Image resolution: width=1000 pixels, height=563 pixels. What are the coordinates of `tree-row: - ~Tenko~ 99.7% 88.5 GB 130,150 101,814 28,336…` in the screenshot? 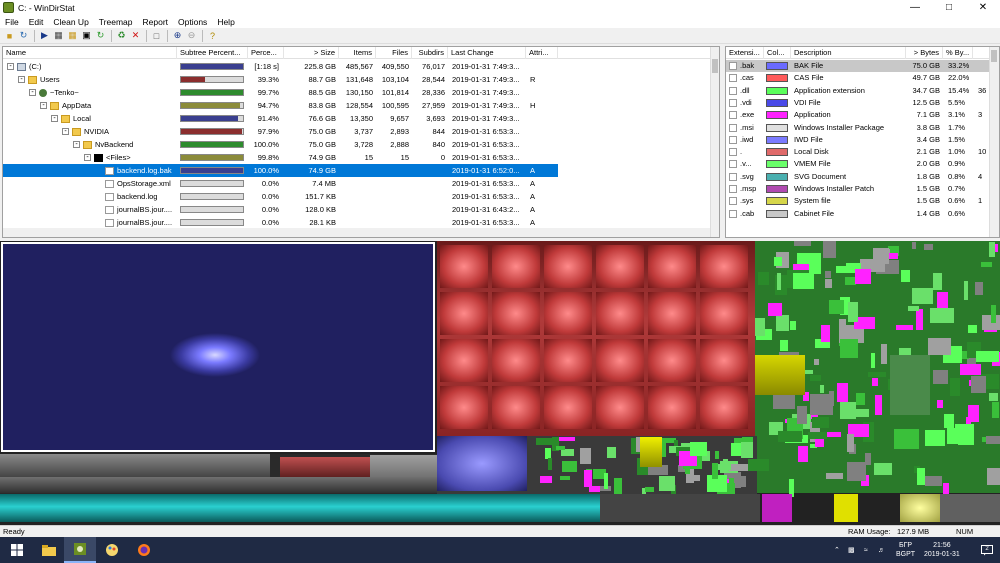 It's located at (280, 92).